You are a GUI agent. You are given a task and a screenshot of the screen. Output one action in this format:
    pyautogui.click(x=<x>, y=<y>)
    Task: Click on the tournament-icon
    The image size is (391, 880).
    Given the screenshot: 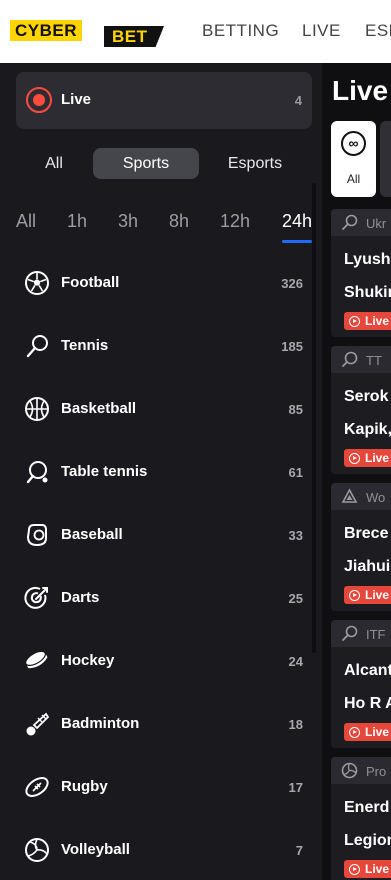 What is the action you would take?
    pyautogui.click(x=349, y=495)
    